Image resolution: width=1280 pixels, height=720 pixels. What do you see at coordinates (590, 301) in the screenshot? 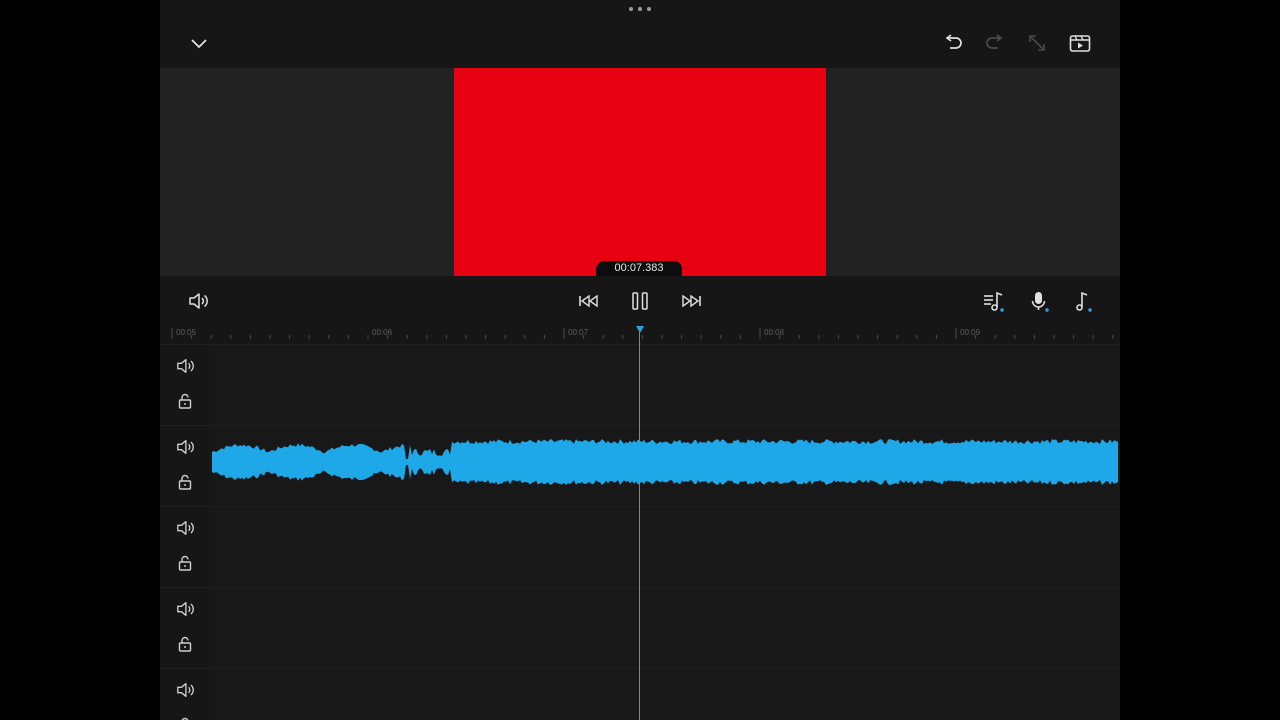
I see `skip-back-icon` at bounding box center [590, 301].